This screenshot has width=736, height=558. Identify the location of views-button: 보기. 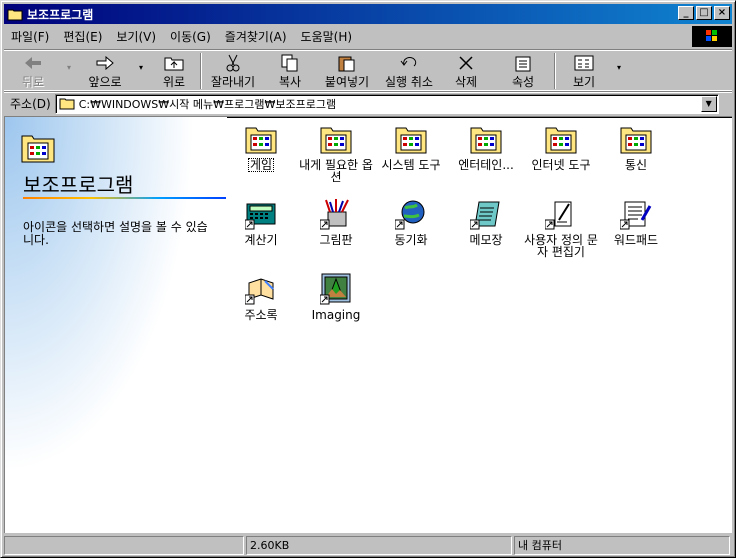
(584, 70).